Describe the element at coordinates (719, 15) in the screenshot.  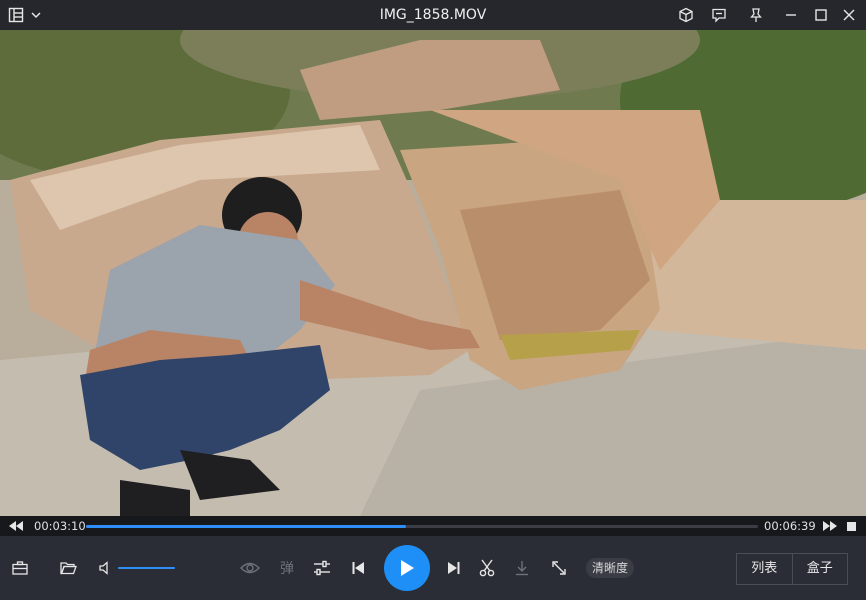
I see `comment-icon` at that location.